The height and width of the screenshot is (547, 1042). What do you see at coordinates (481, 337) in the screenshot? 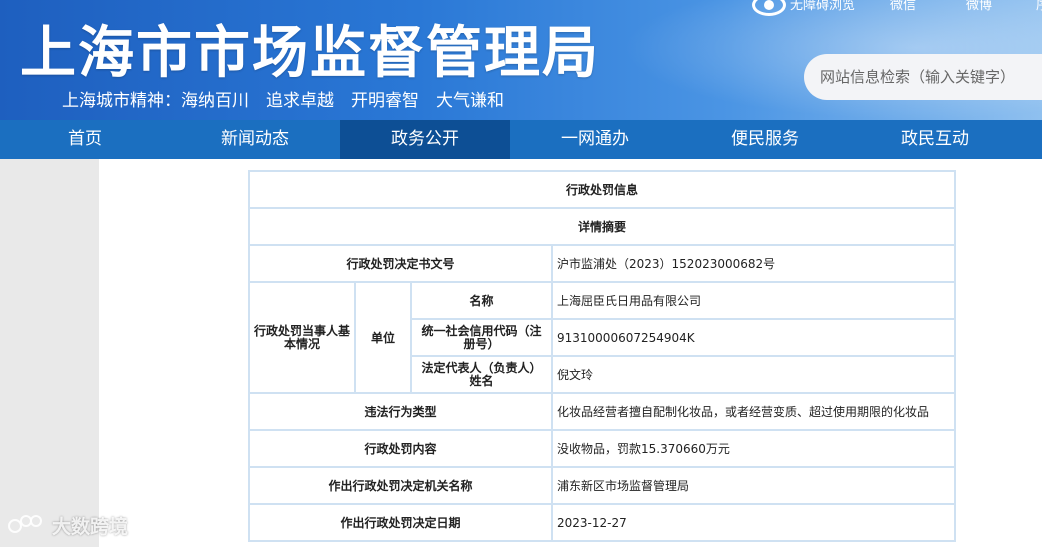
I see `credit-code-label: 统一社会信用代码（注册号）` at bounding box center [481, 337].